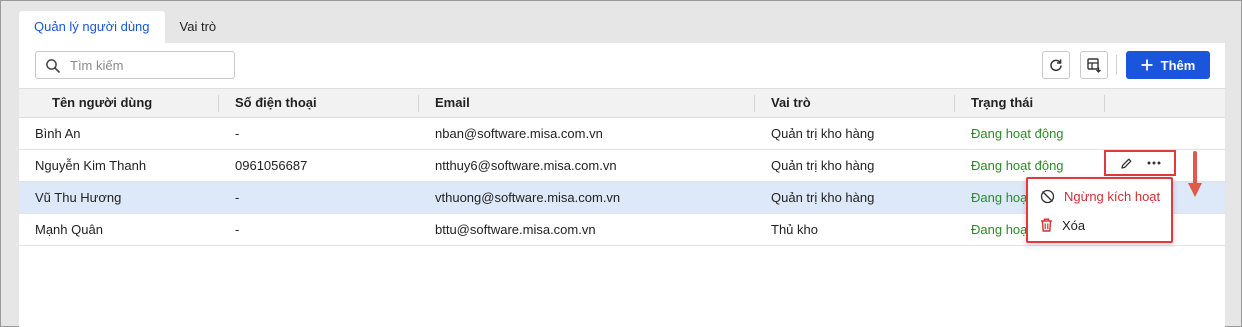  I want to click on cell-name: Bình An, so click(58, 133).